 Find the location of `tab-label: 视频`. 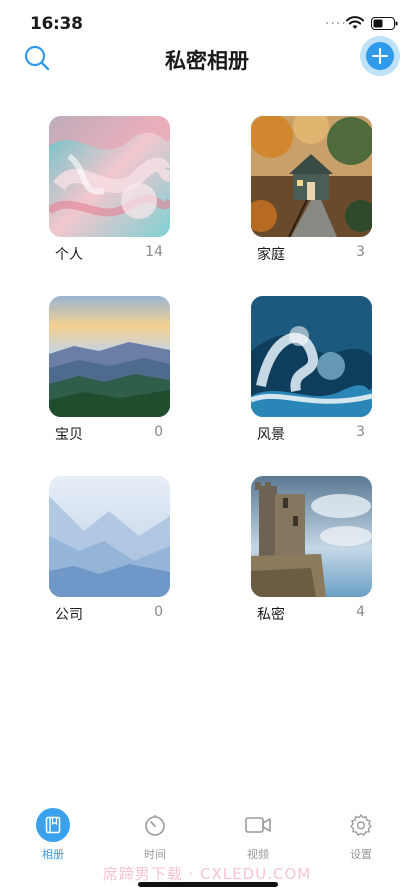

tab-label: 视频 is located at coordinates (258, 854).